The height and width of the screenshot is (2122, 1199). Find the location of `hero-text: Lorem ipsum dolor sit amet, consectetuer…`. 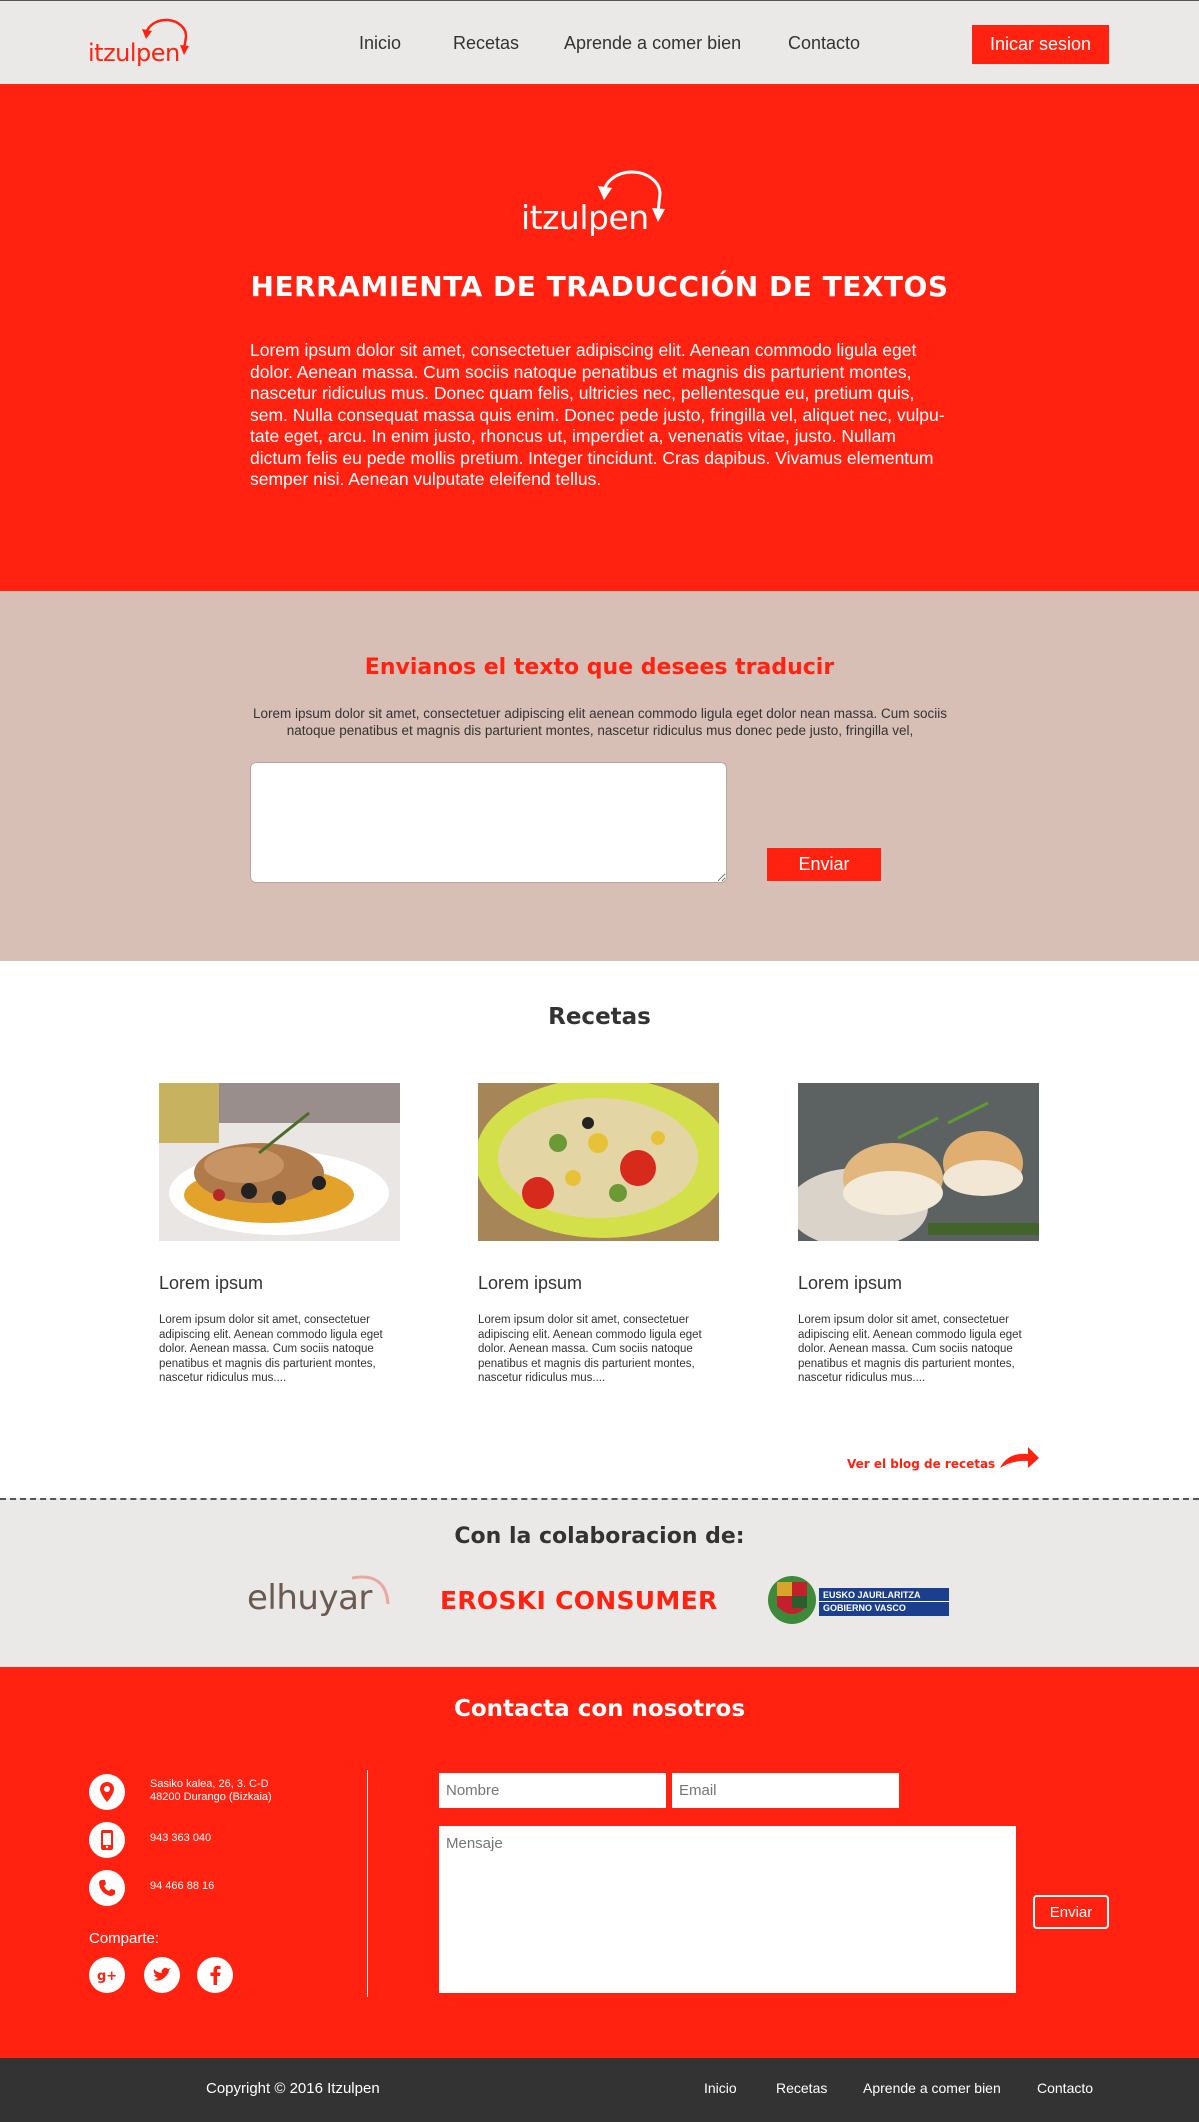

hero-text: Lorem ipsum dolor sit amet, consectetuer… is located at coordinates (597, 414).